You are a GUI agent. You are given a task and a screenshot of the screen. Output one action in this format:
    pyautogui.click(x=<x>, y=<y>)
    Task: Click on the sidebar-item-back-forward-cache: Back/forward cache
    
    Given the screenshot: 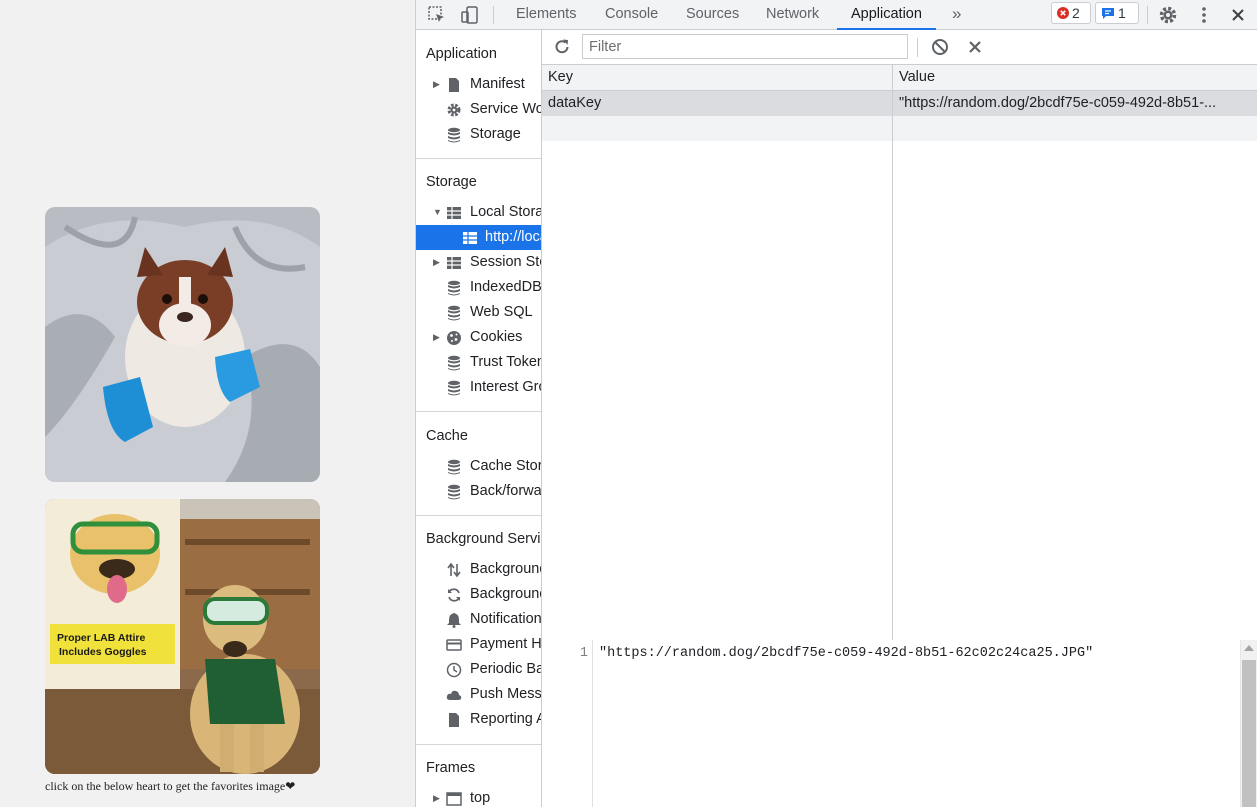 What is the action you would take?
    pyautogui.click(x=479, y=491)
    